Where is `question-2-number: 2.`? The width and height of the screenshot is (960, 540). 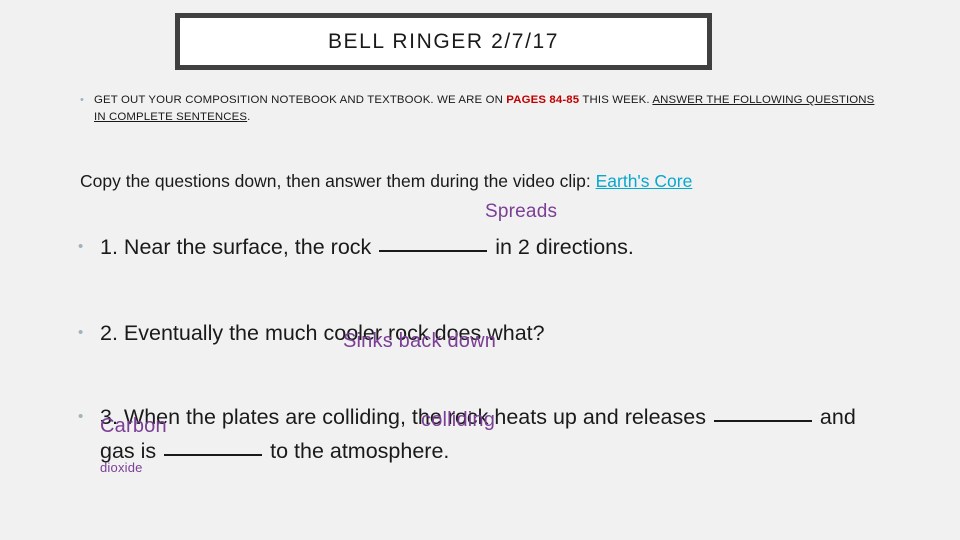
question-2-number: 2. is located at coordinates (109, 333).